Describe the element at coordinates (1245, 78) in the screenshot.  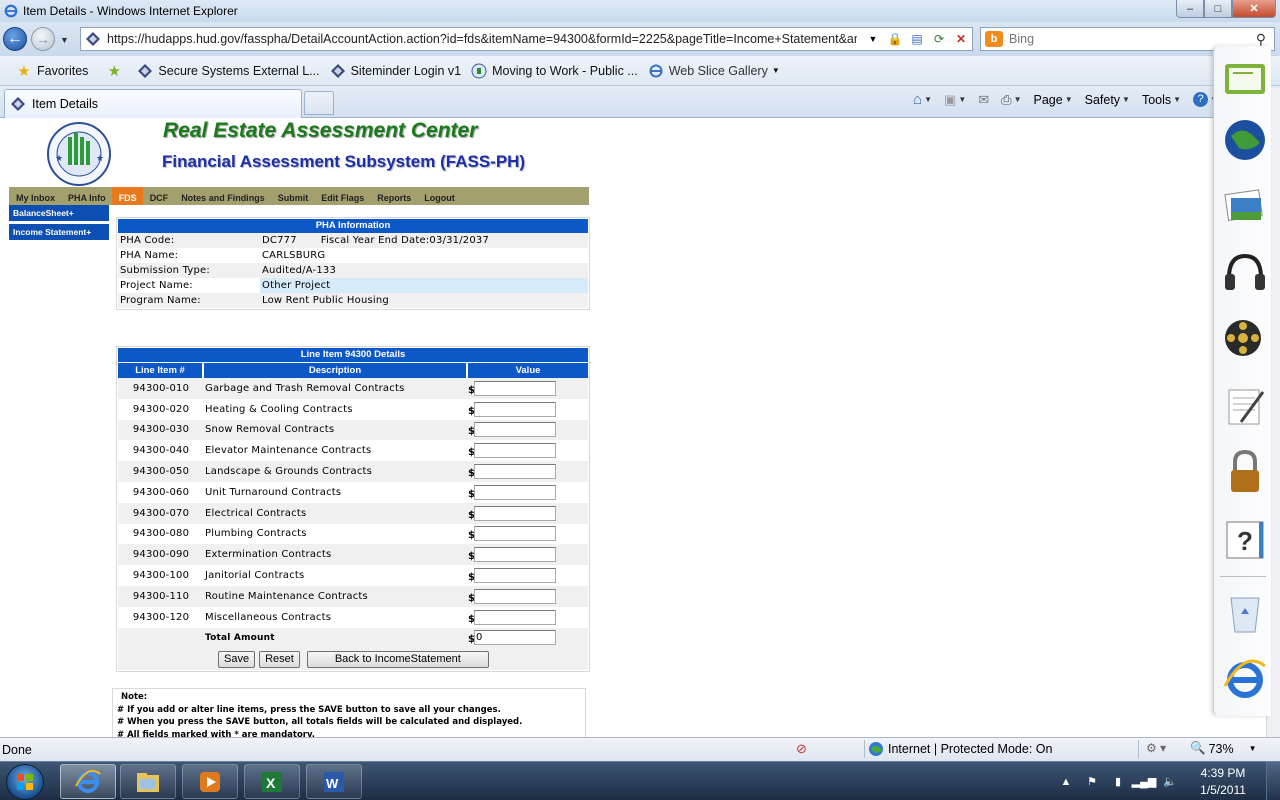
I see `notes-gadget-icon` at that location.